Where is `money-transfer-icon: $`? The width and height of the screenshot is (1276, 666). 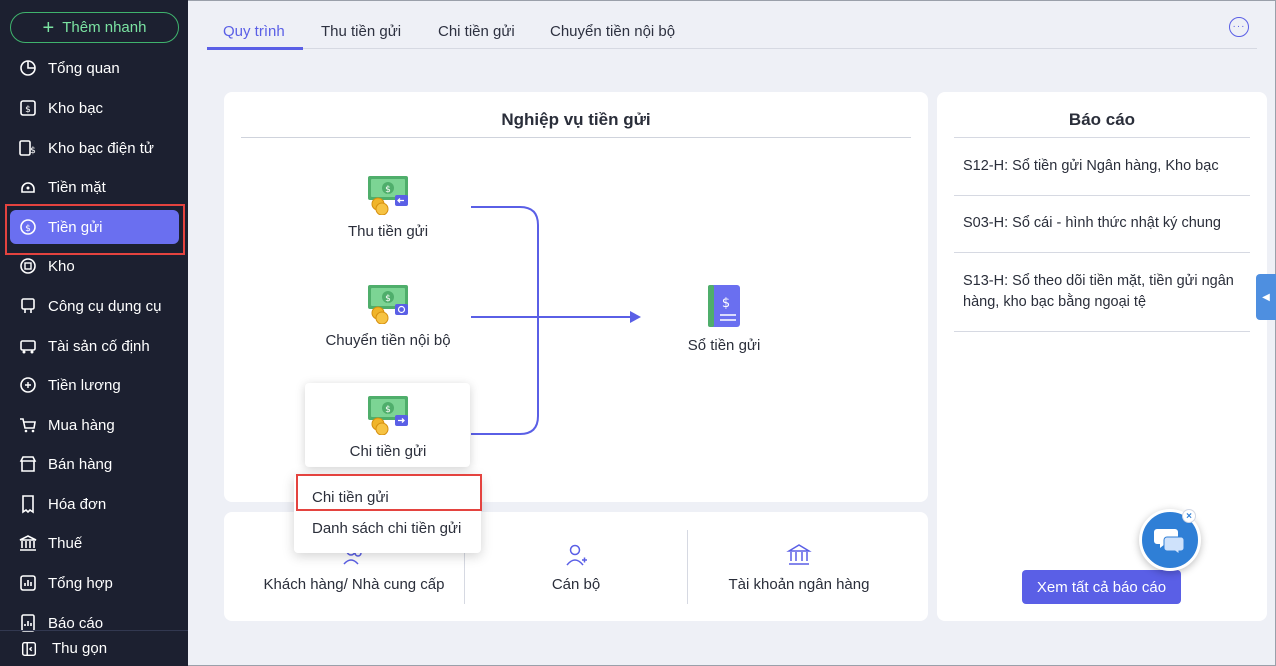 money-transfer-icon: $ is located at coordinates (388, 304).